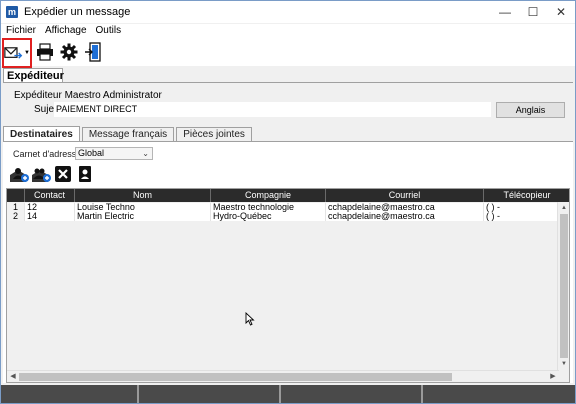 This screenshot has height=404, width=576. What do you see at coordinates (268, 216) in the screenshot?
I see `cell-compagnie: Hydro-Québec` at bounding box center [268, 216].